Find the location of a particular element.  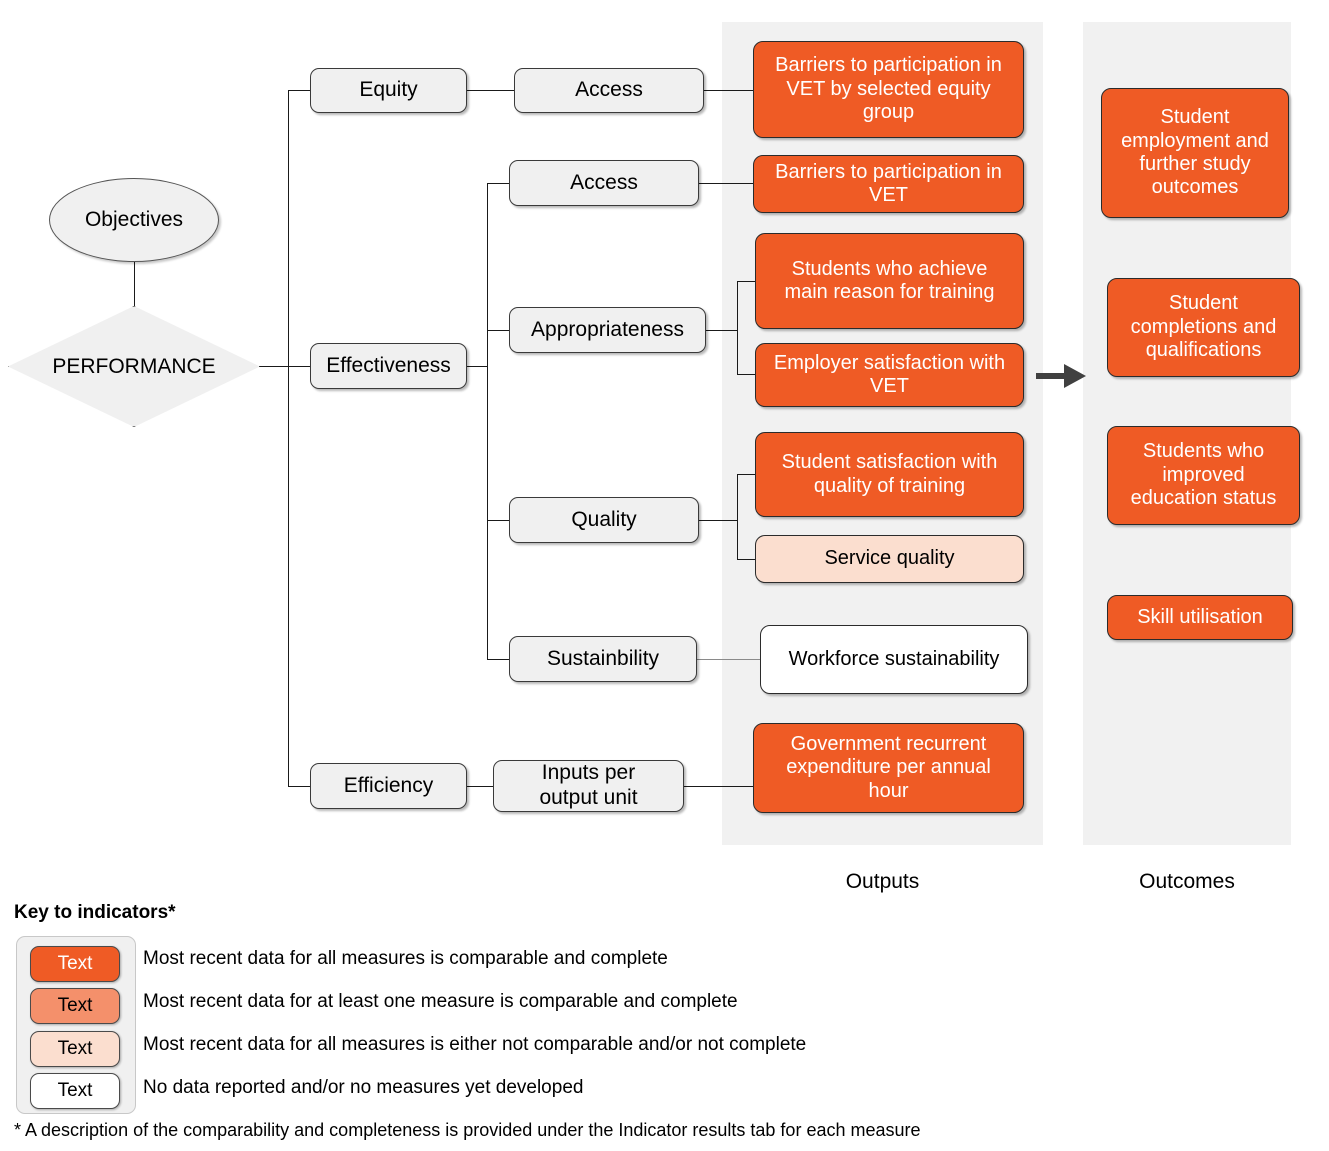

key-swatch-partial: Text is located at coordinates (75, 1006).